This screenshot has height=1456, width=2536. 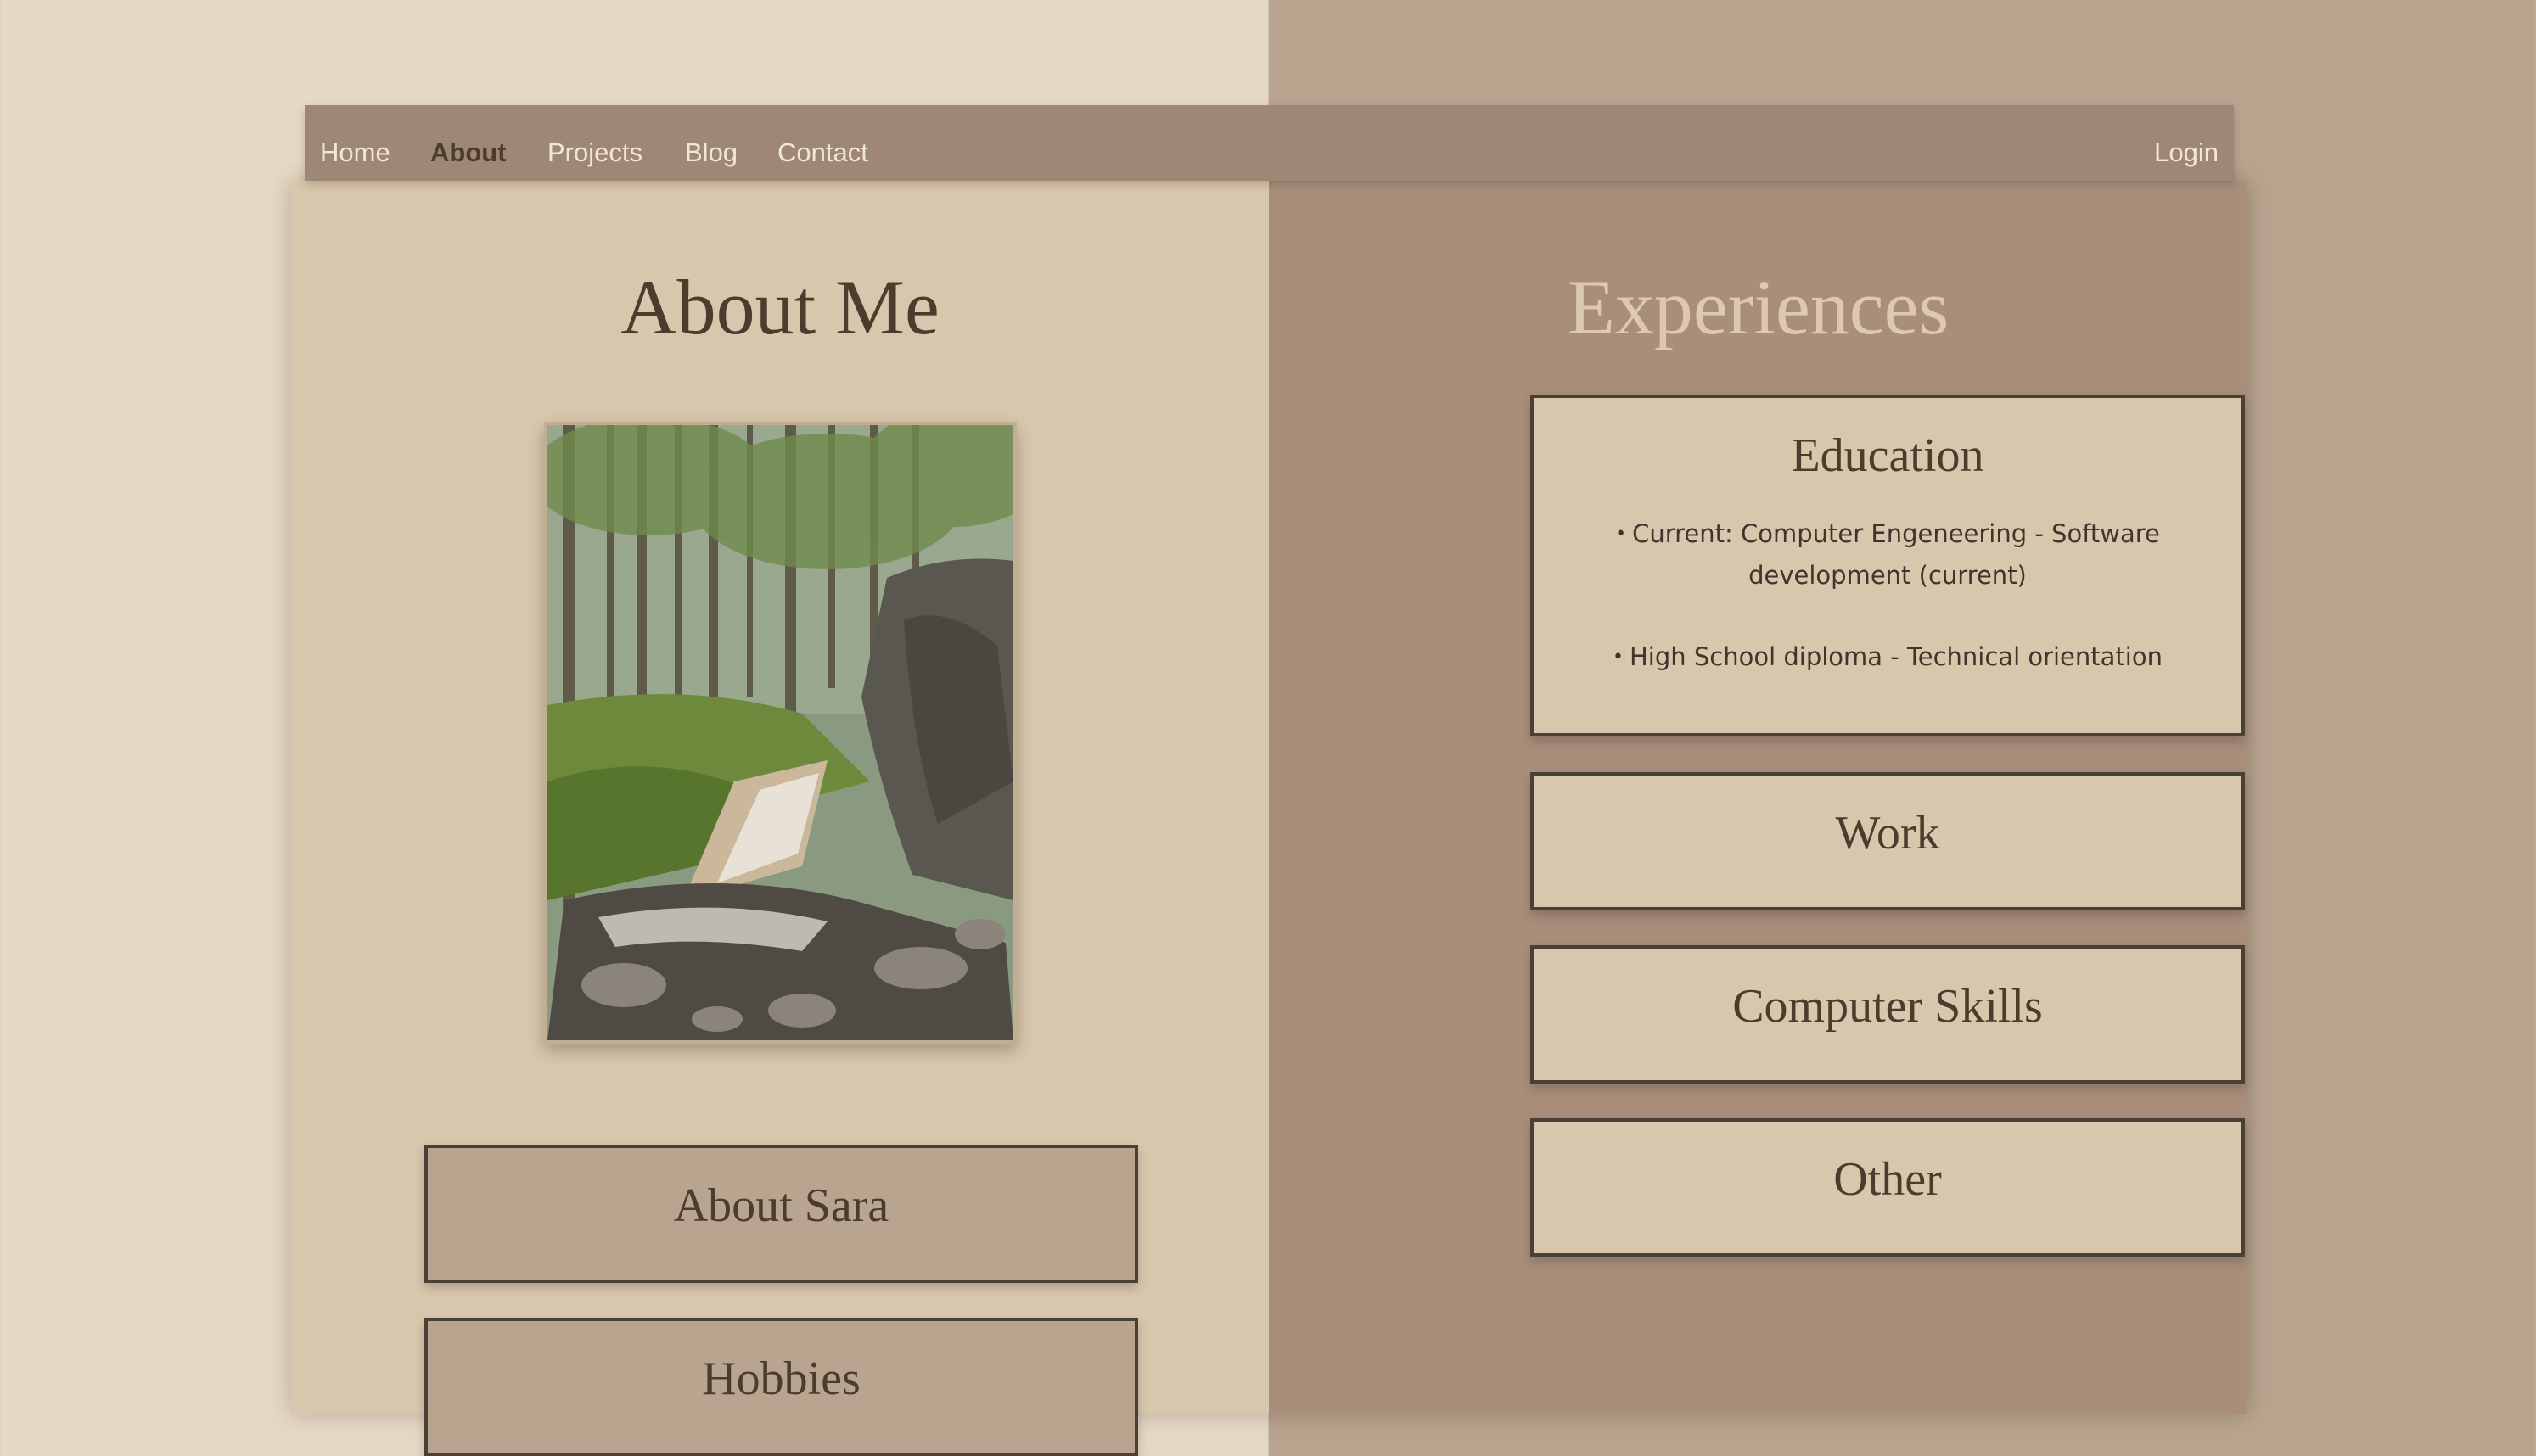 What do you see at coordinates (781, 1378) in the screenshot?
I see `hobbies-label: Hobbies` at bounding box center [781, 1378].